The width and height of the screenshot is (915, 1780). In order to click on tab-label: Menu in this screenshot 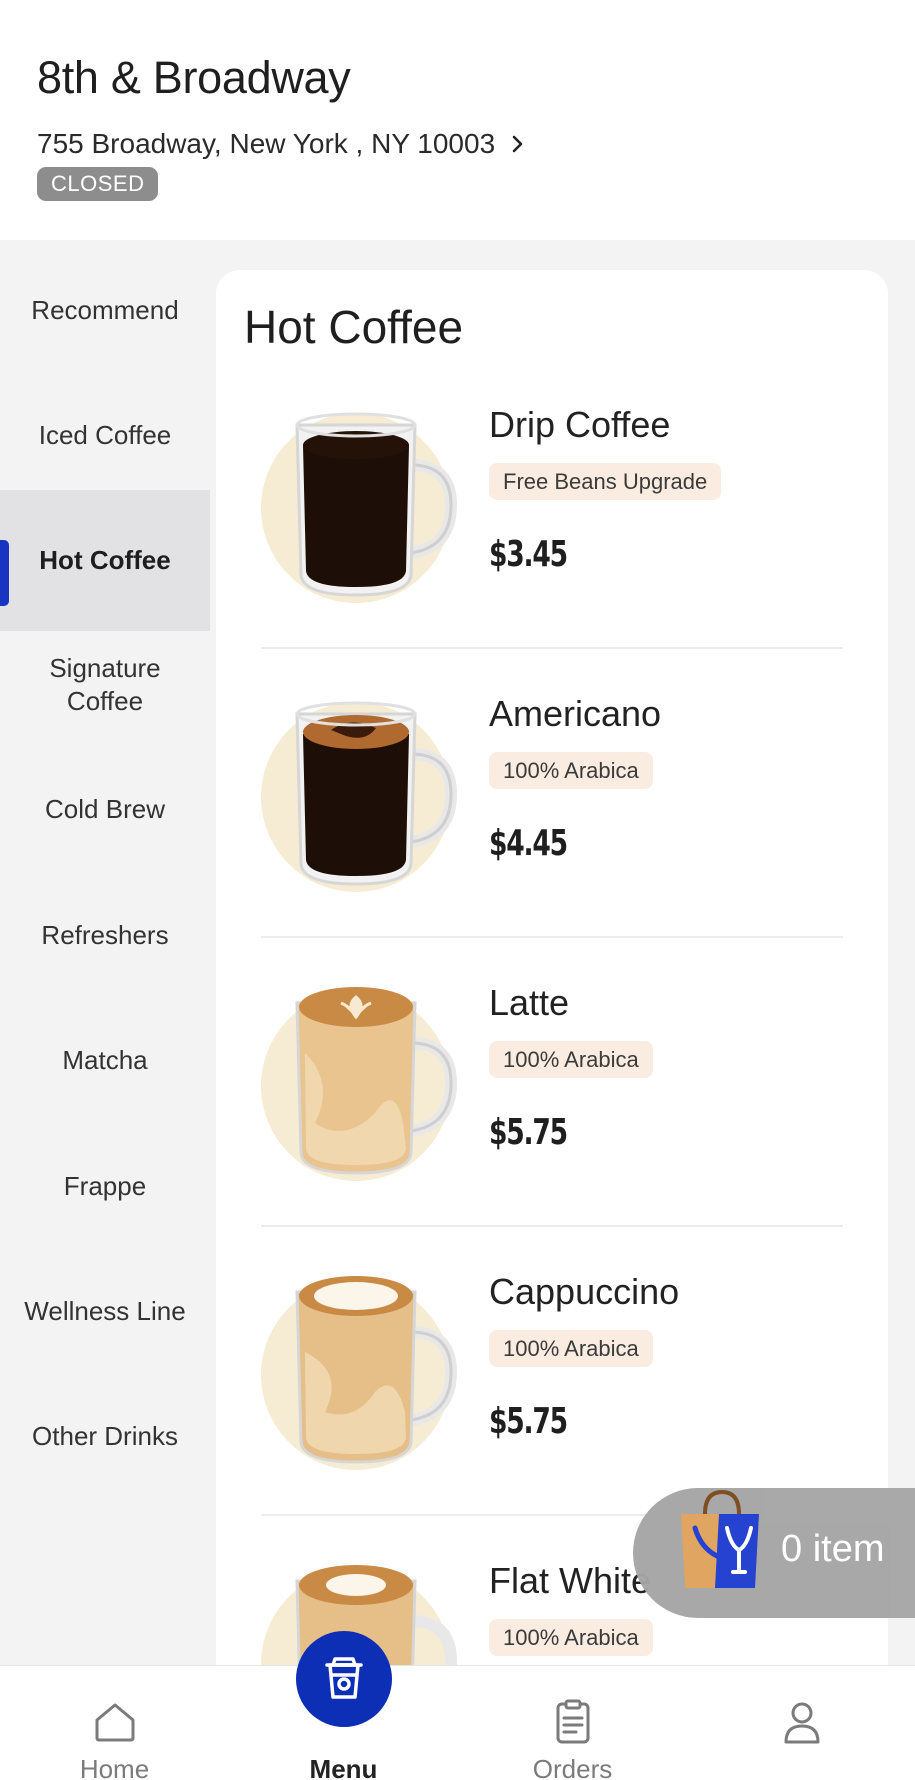, I will do `click(343, 1767)`.